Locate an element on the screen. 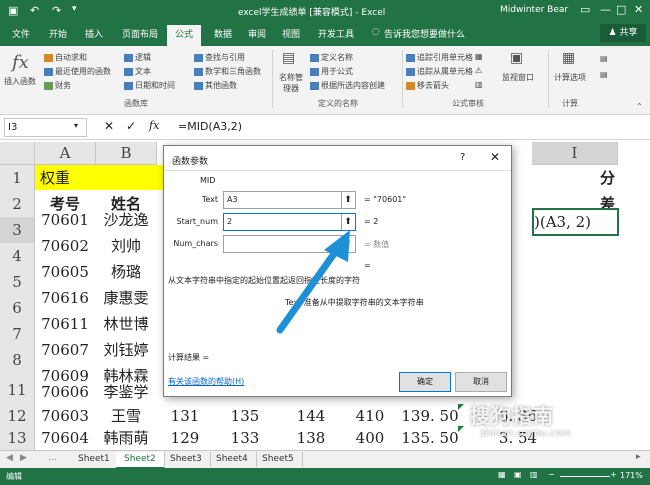 Image resolution: width=650 pixels, height=485 pixels. cell-name: 李鉴学 is located at coordinates (126, 392).